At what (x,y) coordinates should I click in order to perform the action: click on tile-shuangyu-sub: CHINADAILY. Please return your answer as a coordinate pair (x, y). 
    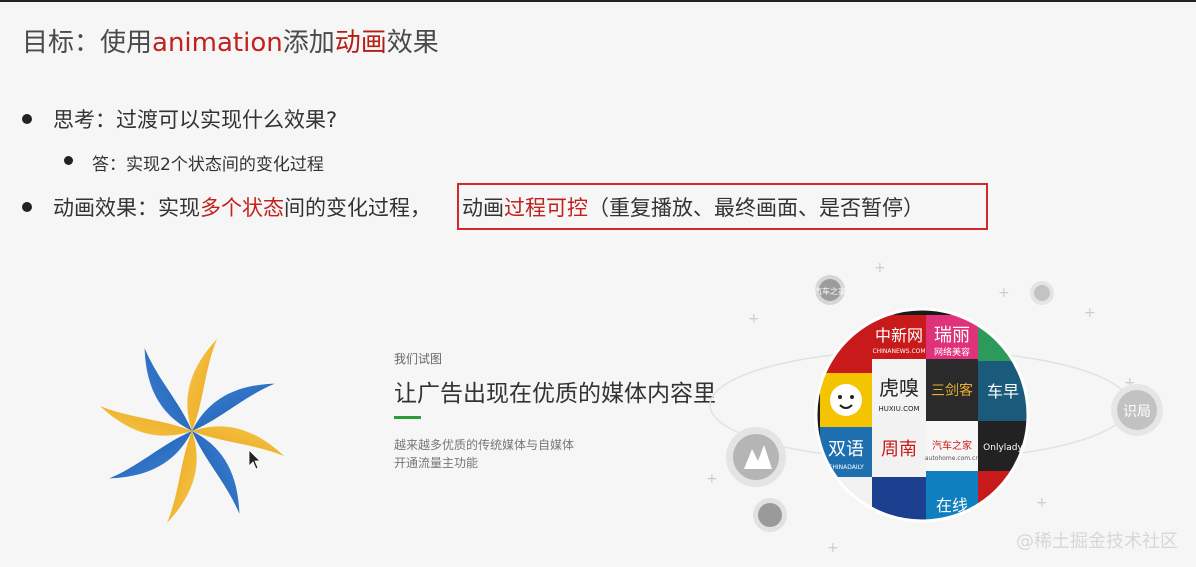
    Looking at the image, I should click on (846, 467).